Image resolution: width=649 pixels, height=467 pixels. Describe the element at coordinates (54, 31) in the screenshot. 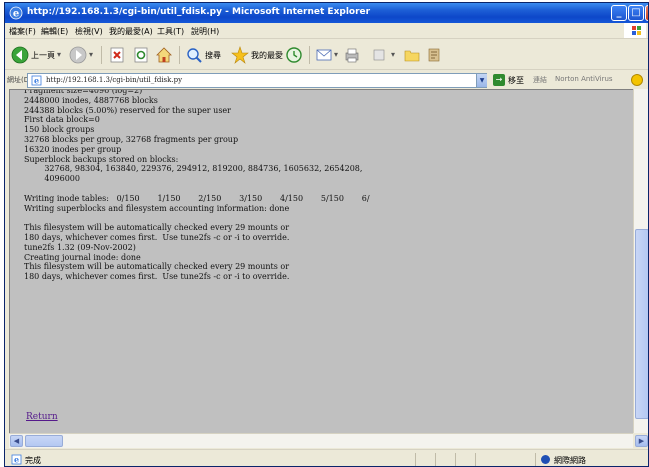

I see `menu-item-edit: 編輯(E)` at that location.